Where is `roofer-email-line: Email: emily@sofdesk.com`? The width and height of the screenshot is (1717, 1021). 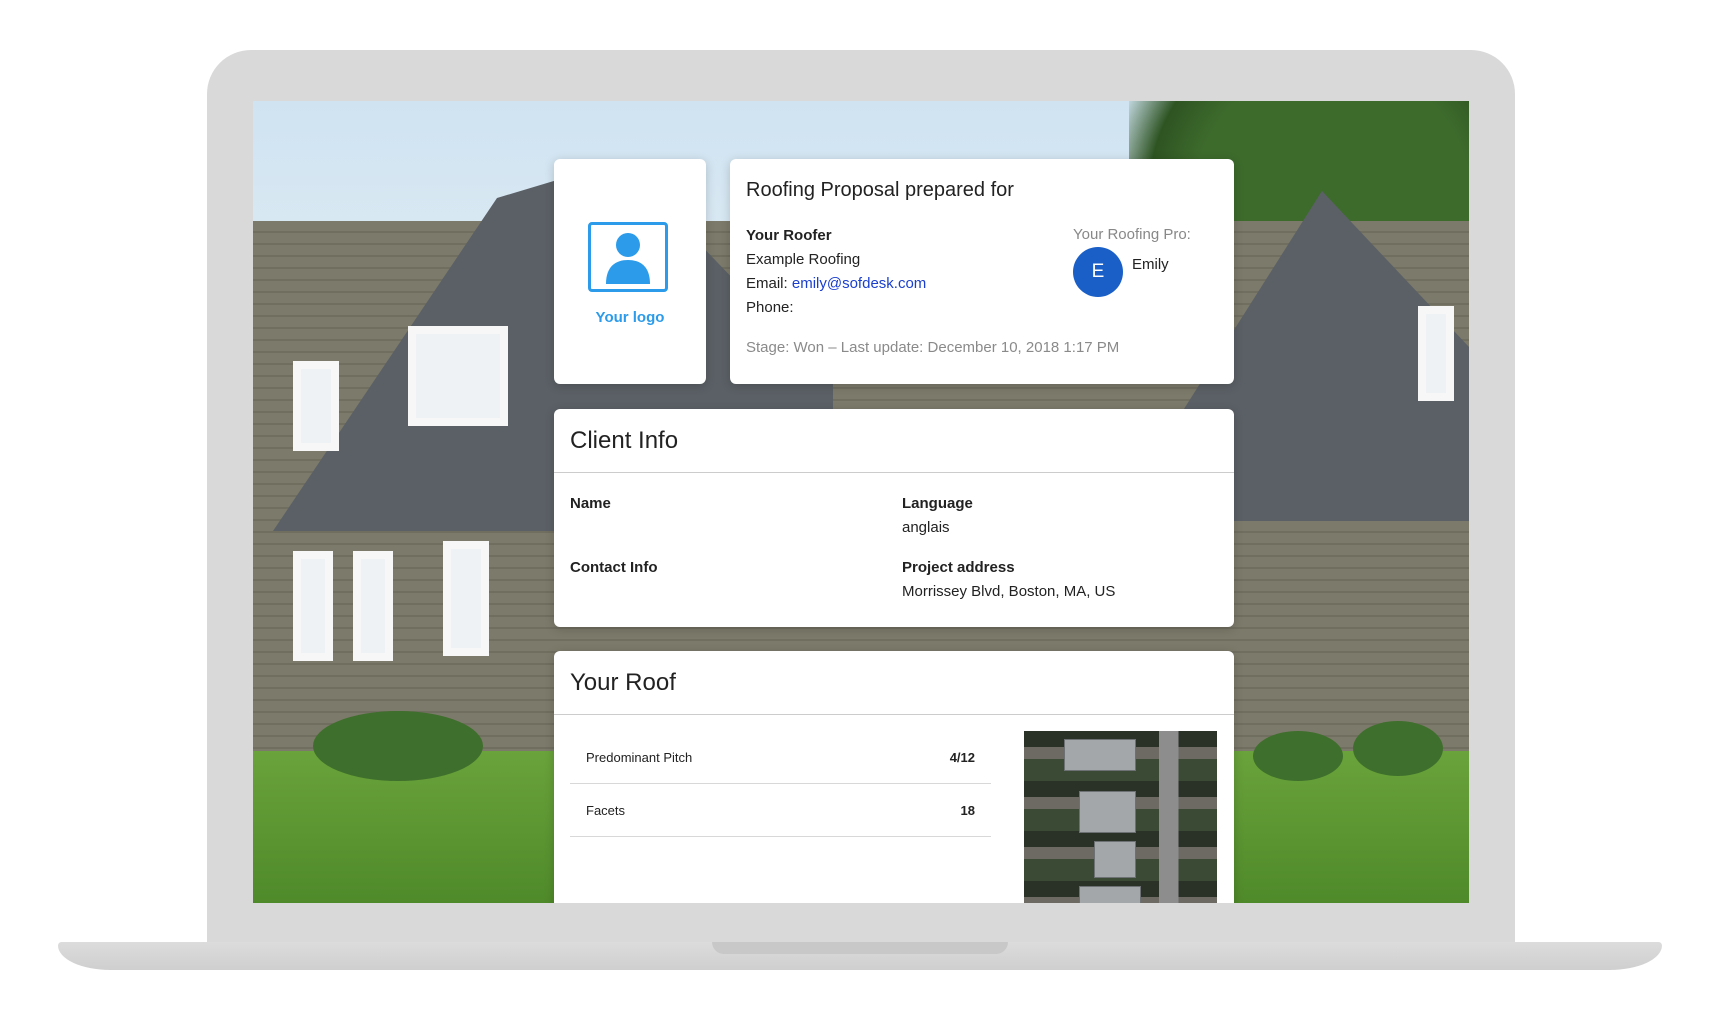
roofer-email-line: Email: emily@sofdesk.com is located at coordinates (836, 284).